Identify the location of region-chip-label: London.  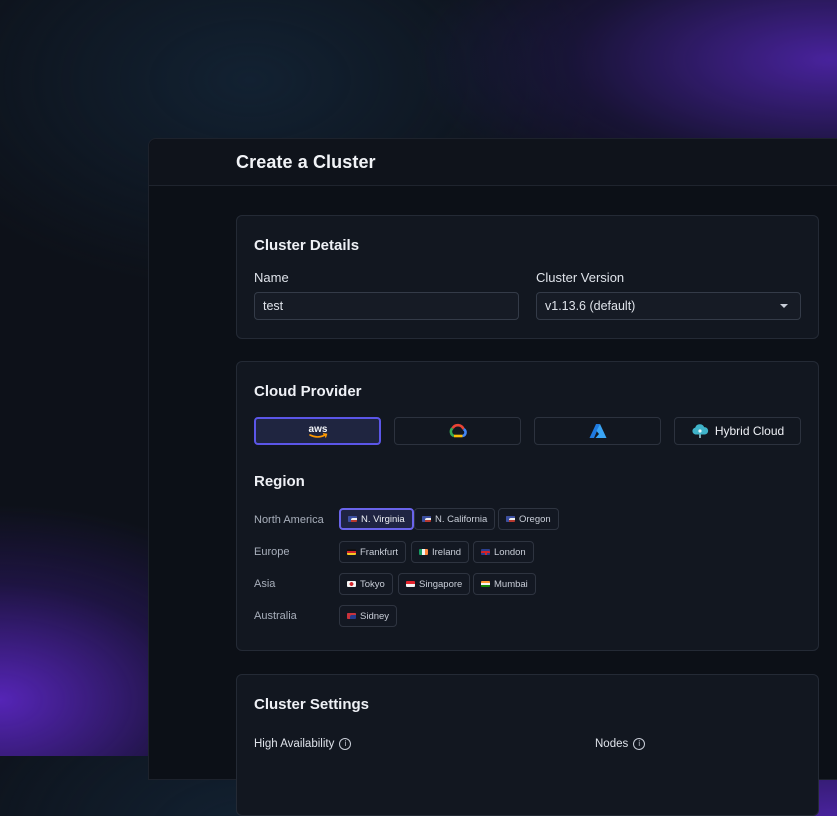
(510, 552).